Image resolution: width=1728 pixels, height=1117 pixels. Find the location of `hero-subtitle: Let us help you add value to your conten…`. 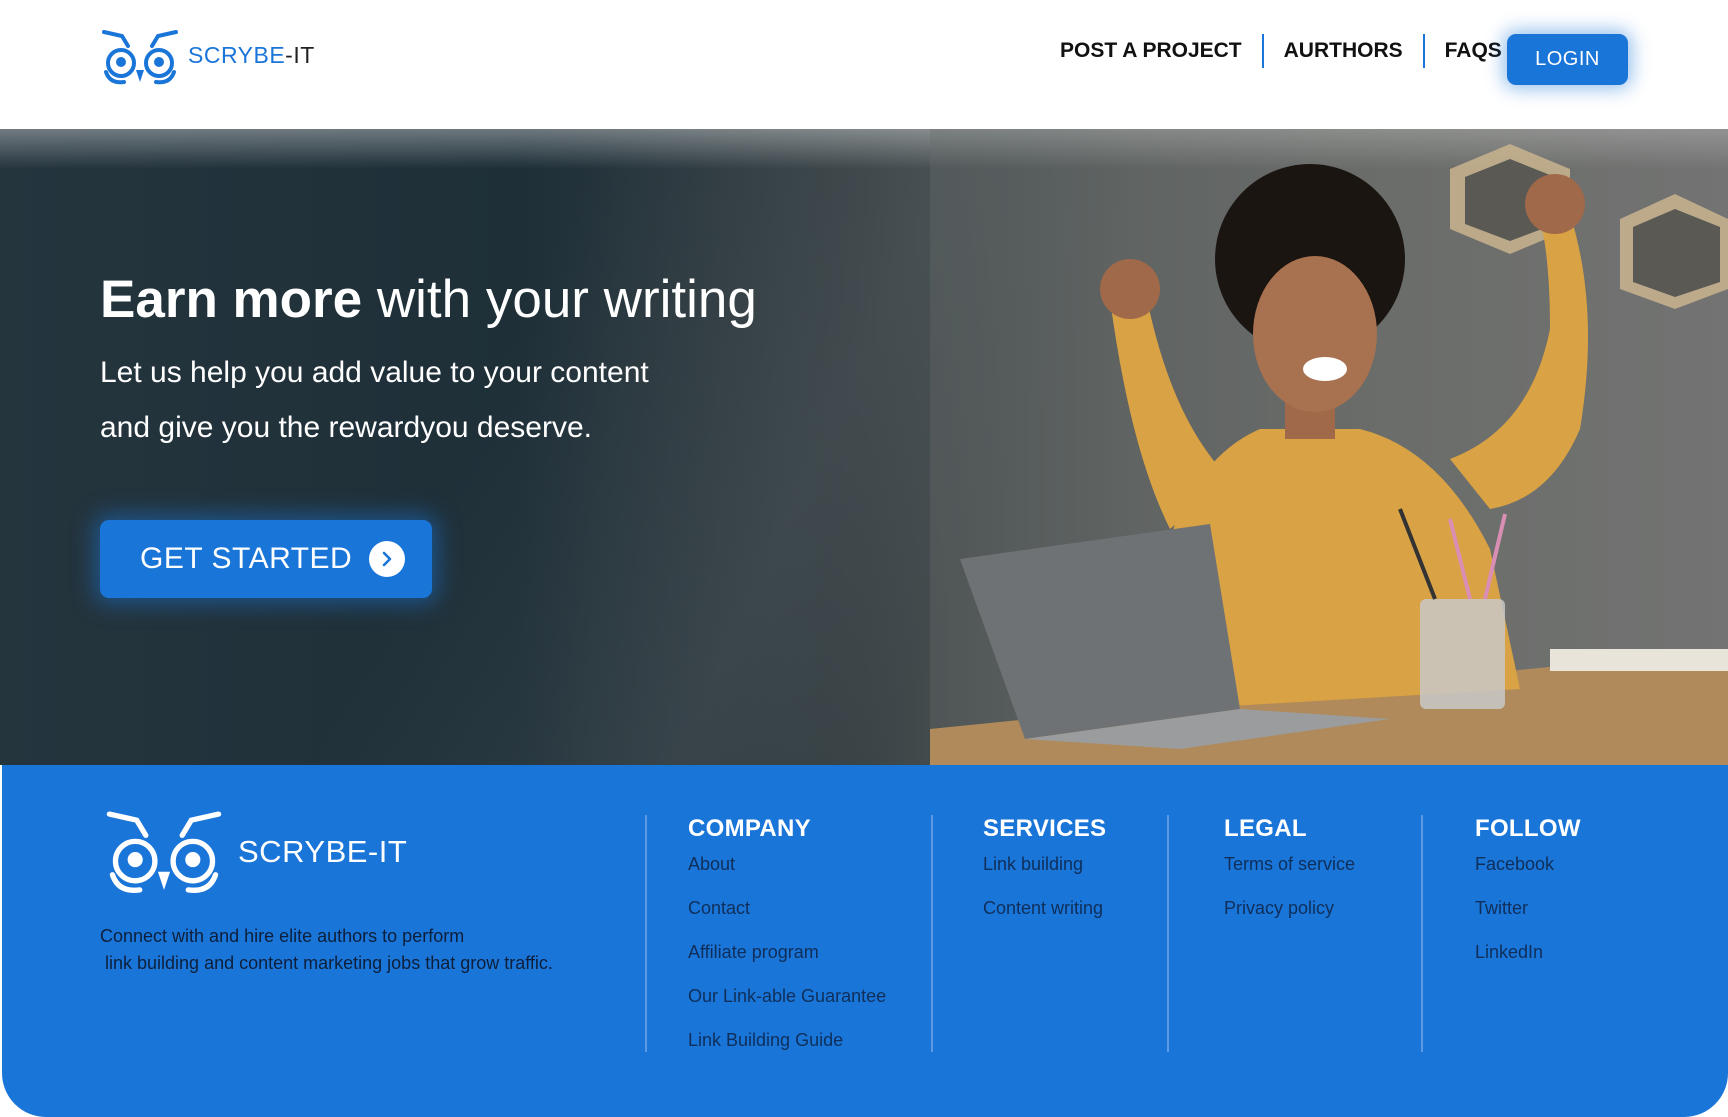

hero-subtitle: Let us help you add value to your conten… is located at coordinates (450, 400).